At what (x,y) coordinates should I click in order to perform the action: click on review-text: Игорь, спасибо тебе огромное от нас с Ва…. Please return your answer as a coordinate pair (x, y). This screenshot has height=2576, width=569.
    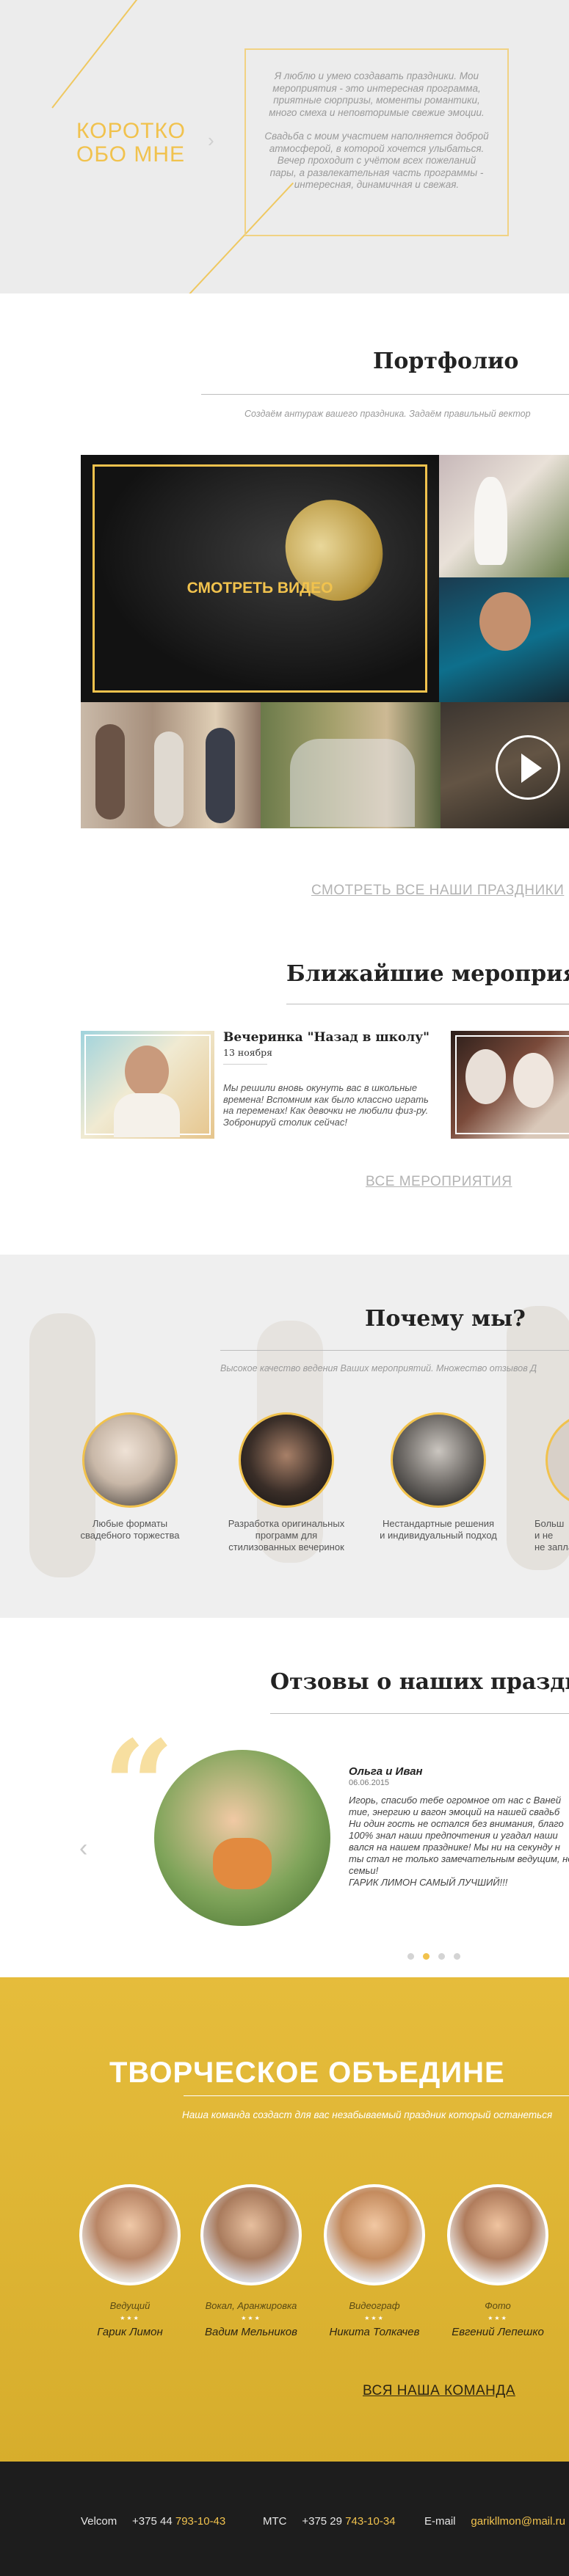
    Looking at the image, I should click on (459, 1842).